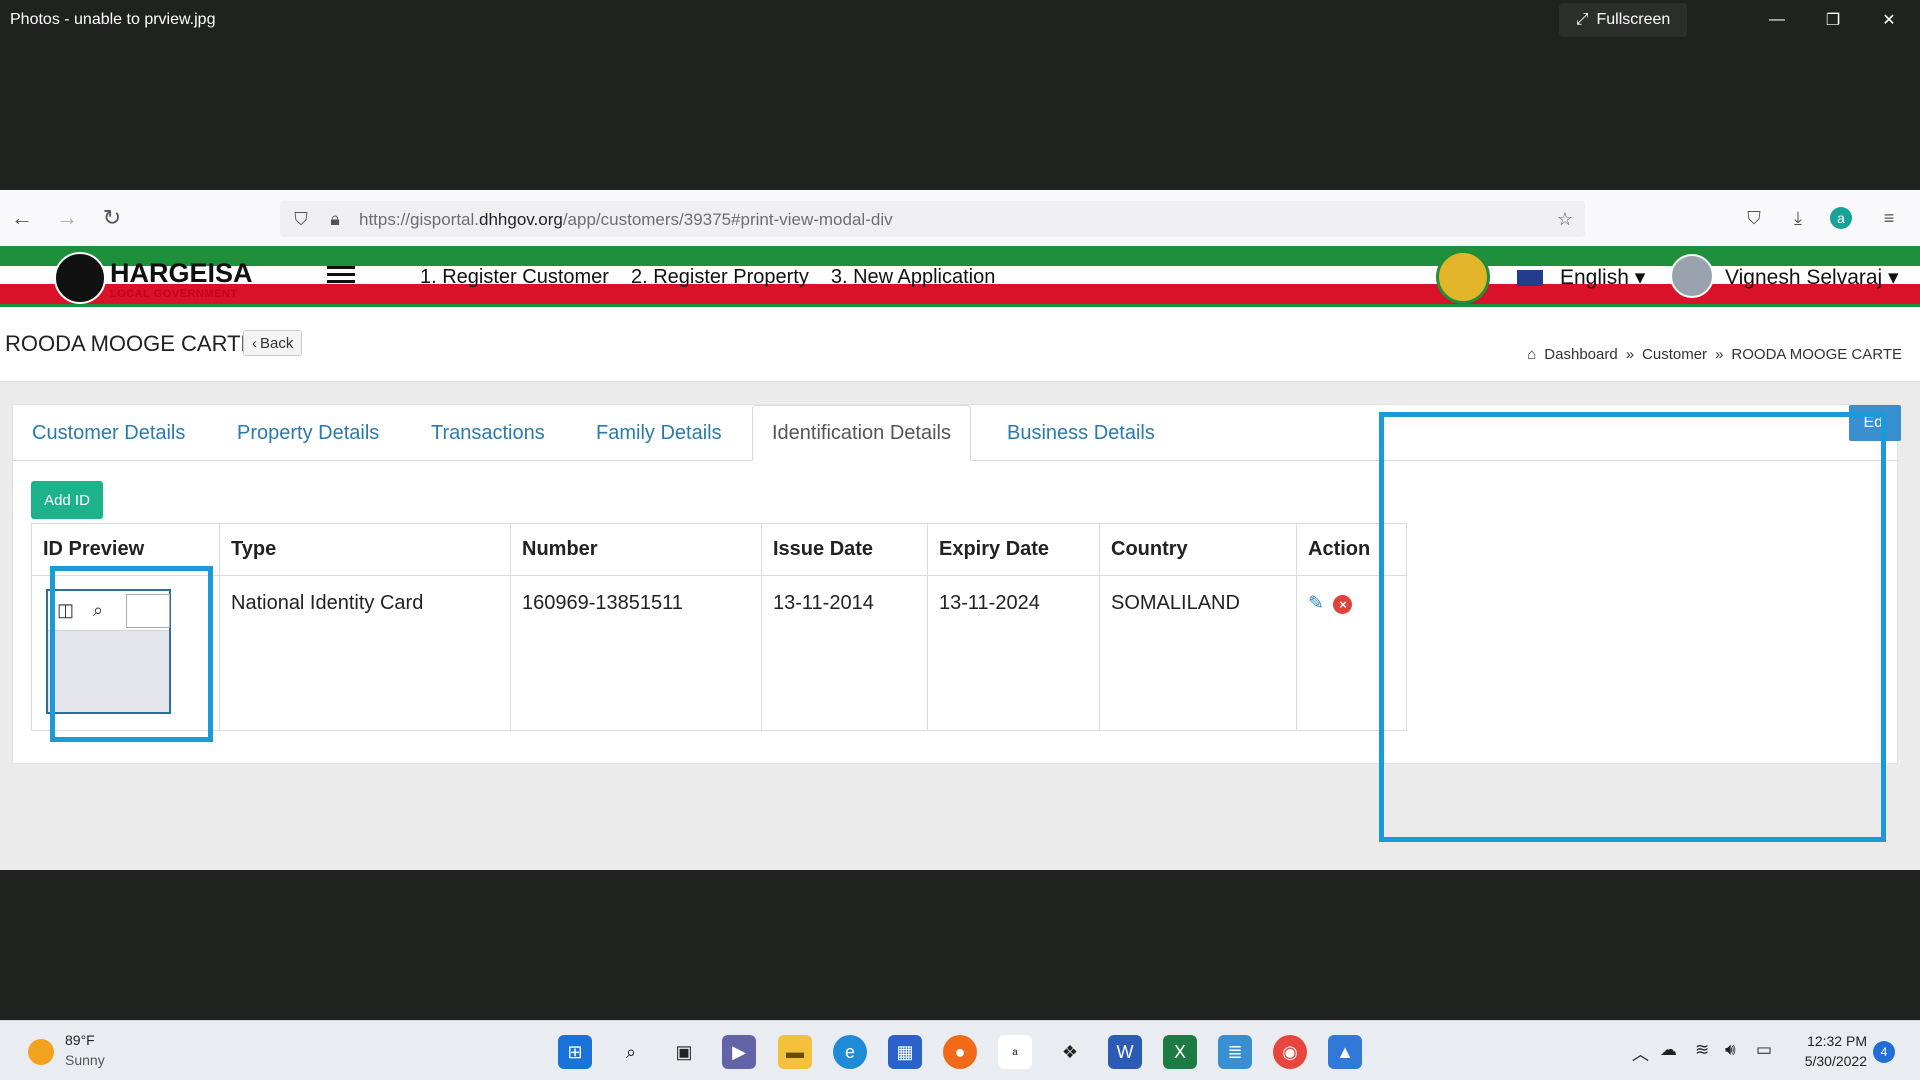  Describe the element at coordinates (1632, 627) in the screenshot. I see `annotation-box-right` at that location.